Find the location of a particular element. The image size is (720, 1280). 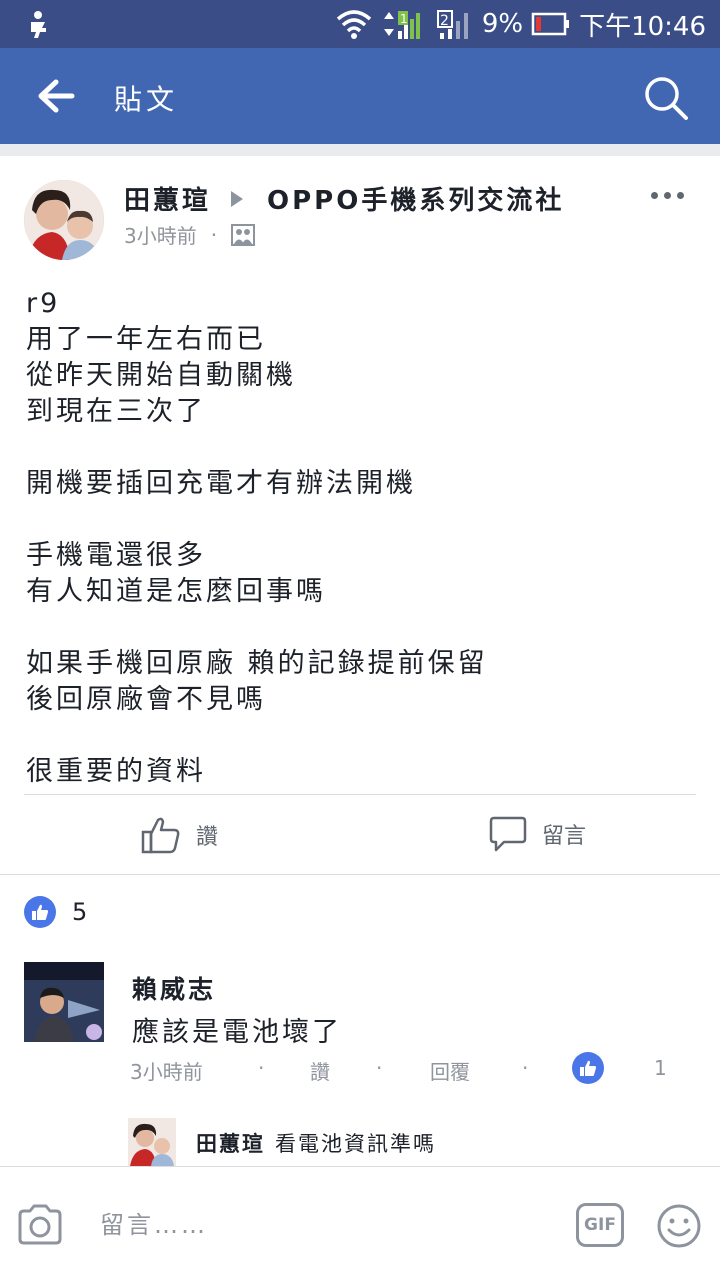

post-line: 用了一年左右而已 is located at coordinates (146, 339).